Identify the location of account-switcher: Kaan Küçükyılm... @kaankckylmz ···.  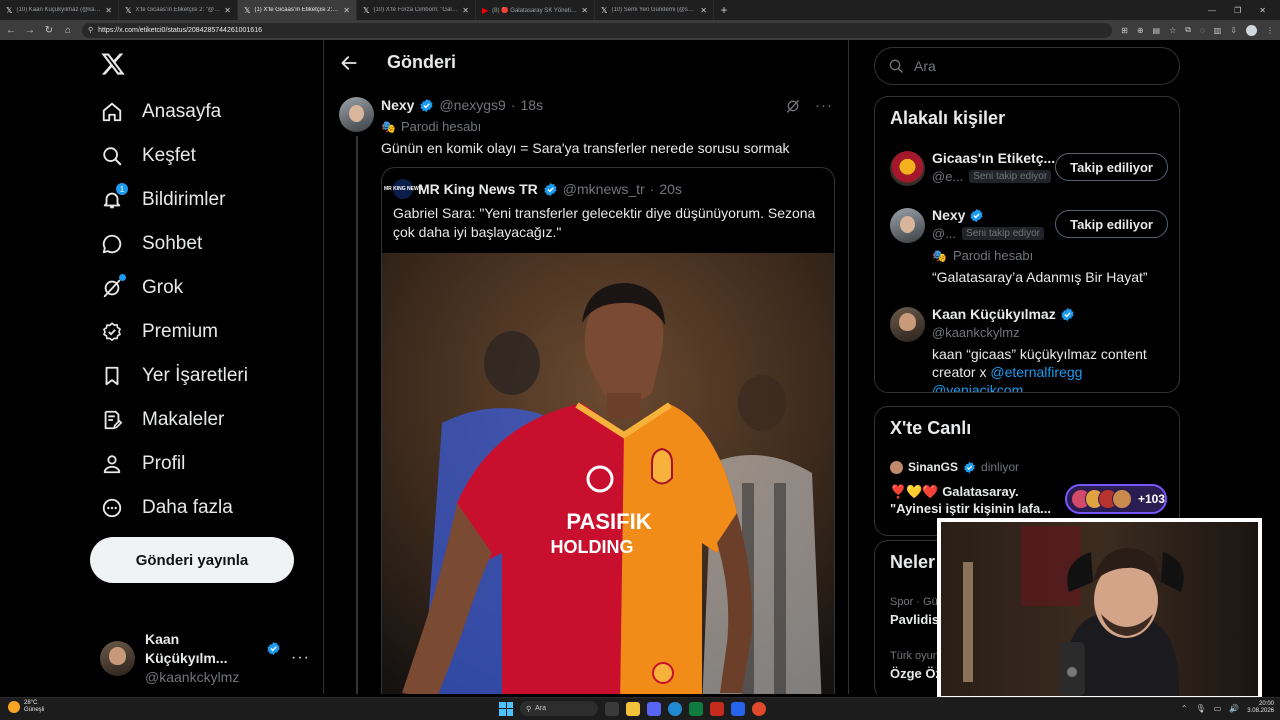
(205, 658).